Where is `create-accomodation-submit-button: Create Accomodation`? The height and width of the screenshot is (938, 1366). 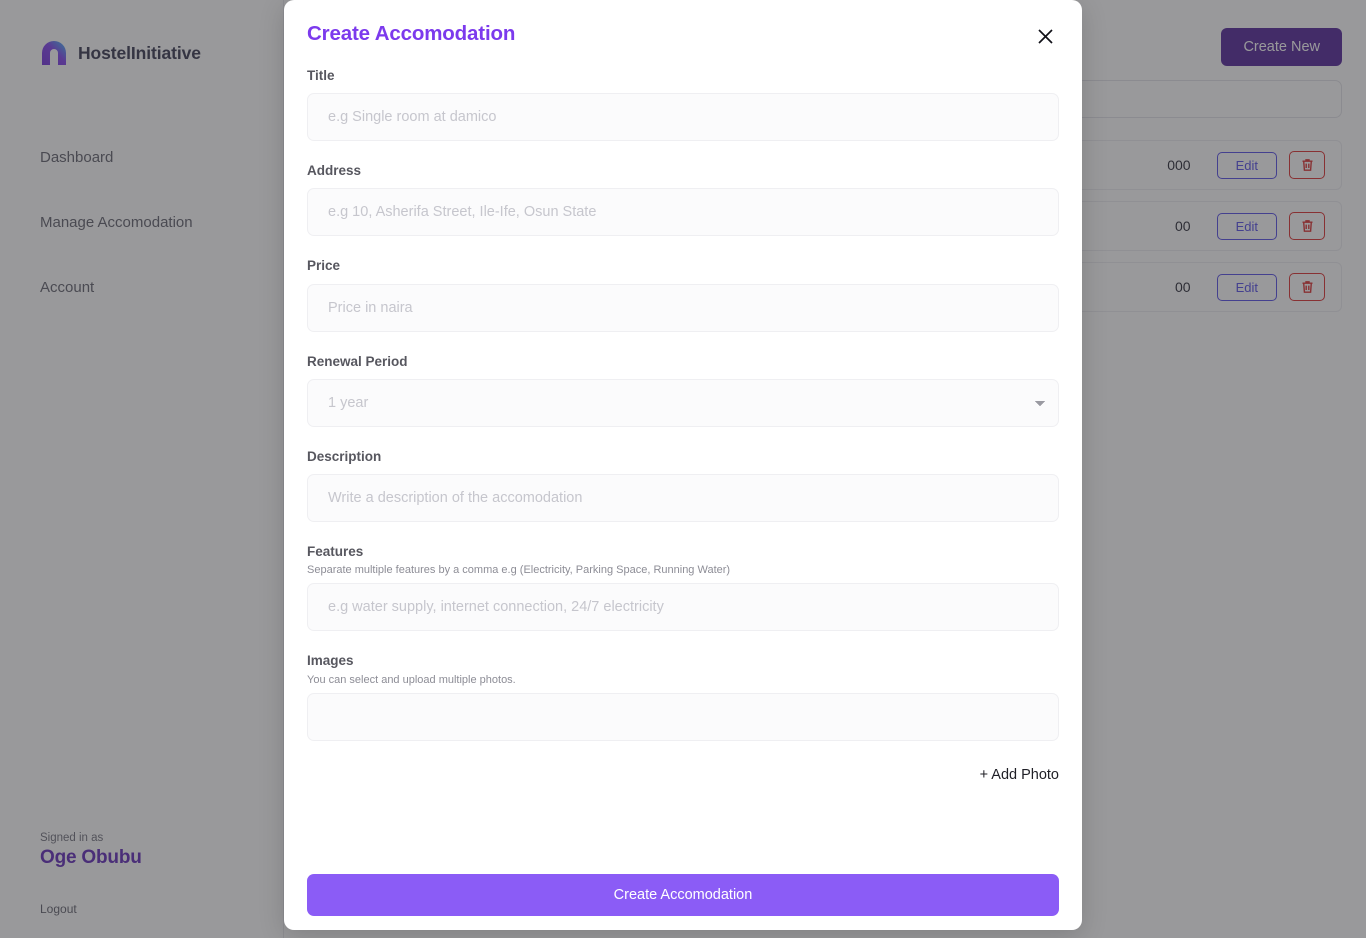 create-accomodation-submit-button: Create Accomodation is located at coordinates (683, 895).